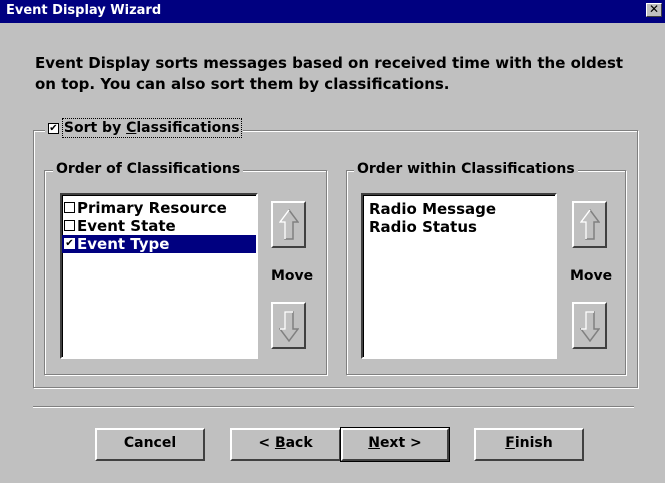 Image resolution: width=665 pixels, height=483 pixels. I want to click on within-move-up-button, so click(589, 224).